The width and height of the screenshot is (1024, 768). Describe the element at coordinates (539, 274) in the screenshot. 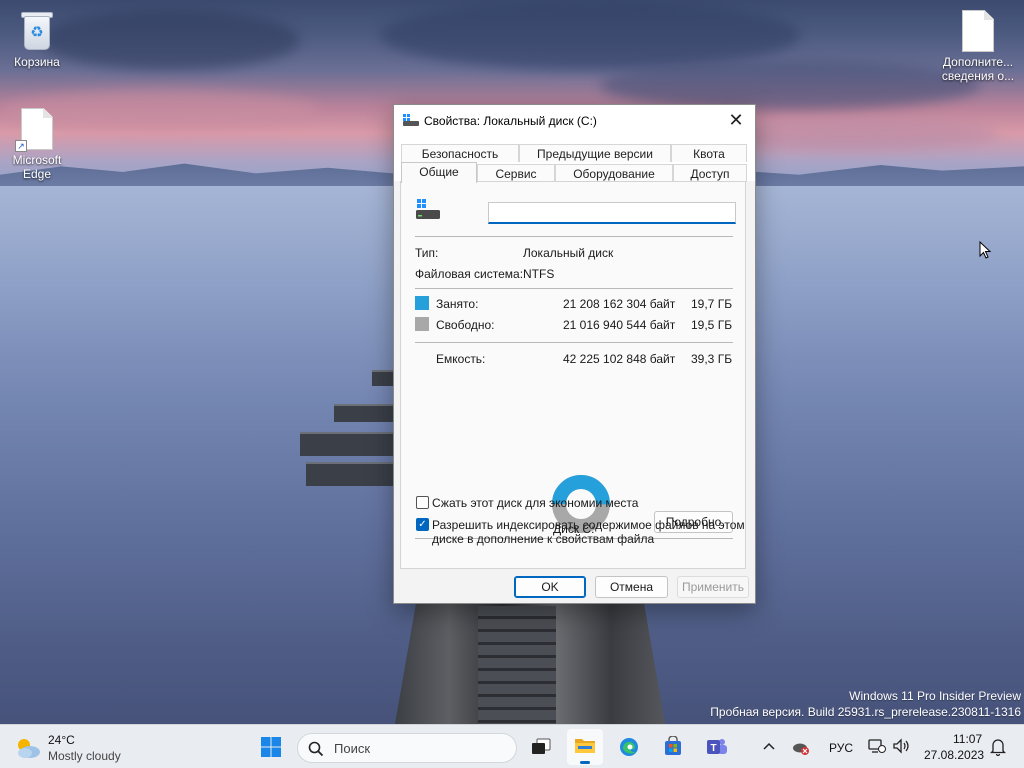

I see `filesystem-value: NTFS` at that location.